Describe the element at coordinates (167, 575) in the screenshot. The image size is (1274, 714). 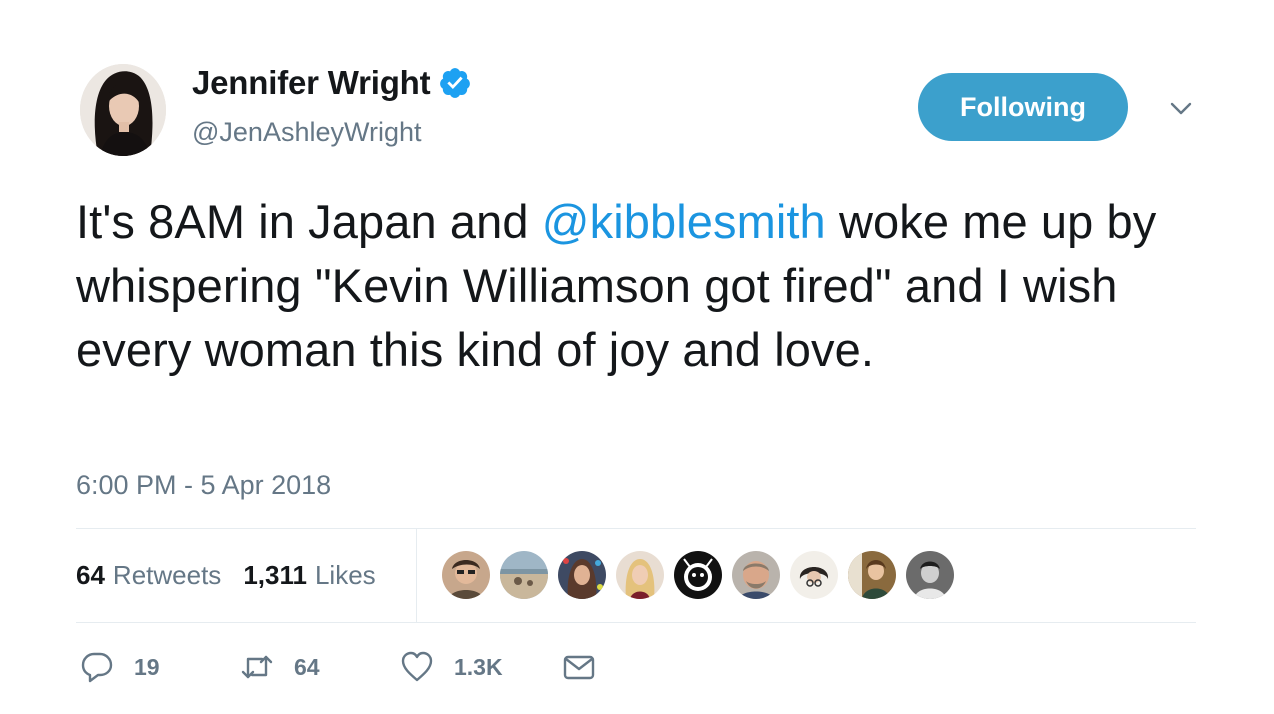
I see `retweets-label: Retweets` at that location.